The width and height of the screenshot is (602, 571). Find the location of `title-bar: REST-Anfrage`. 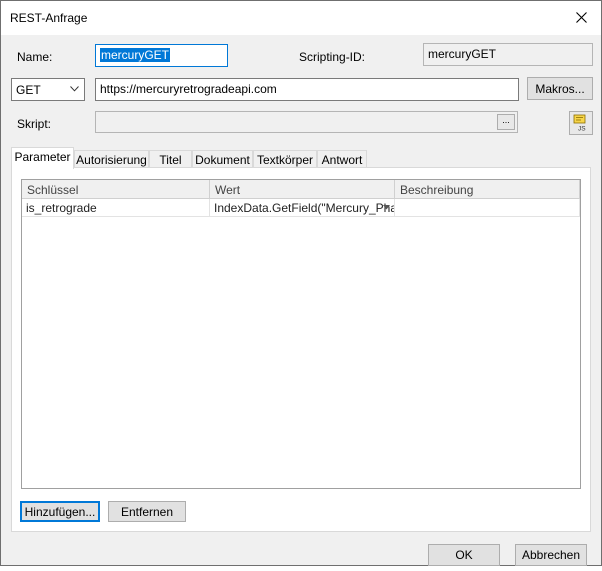

title-bar: REST-Anfrage is located at coordinates (301, 18).